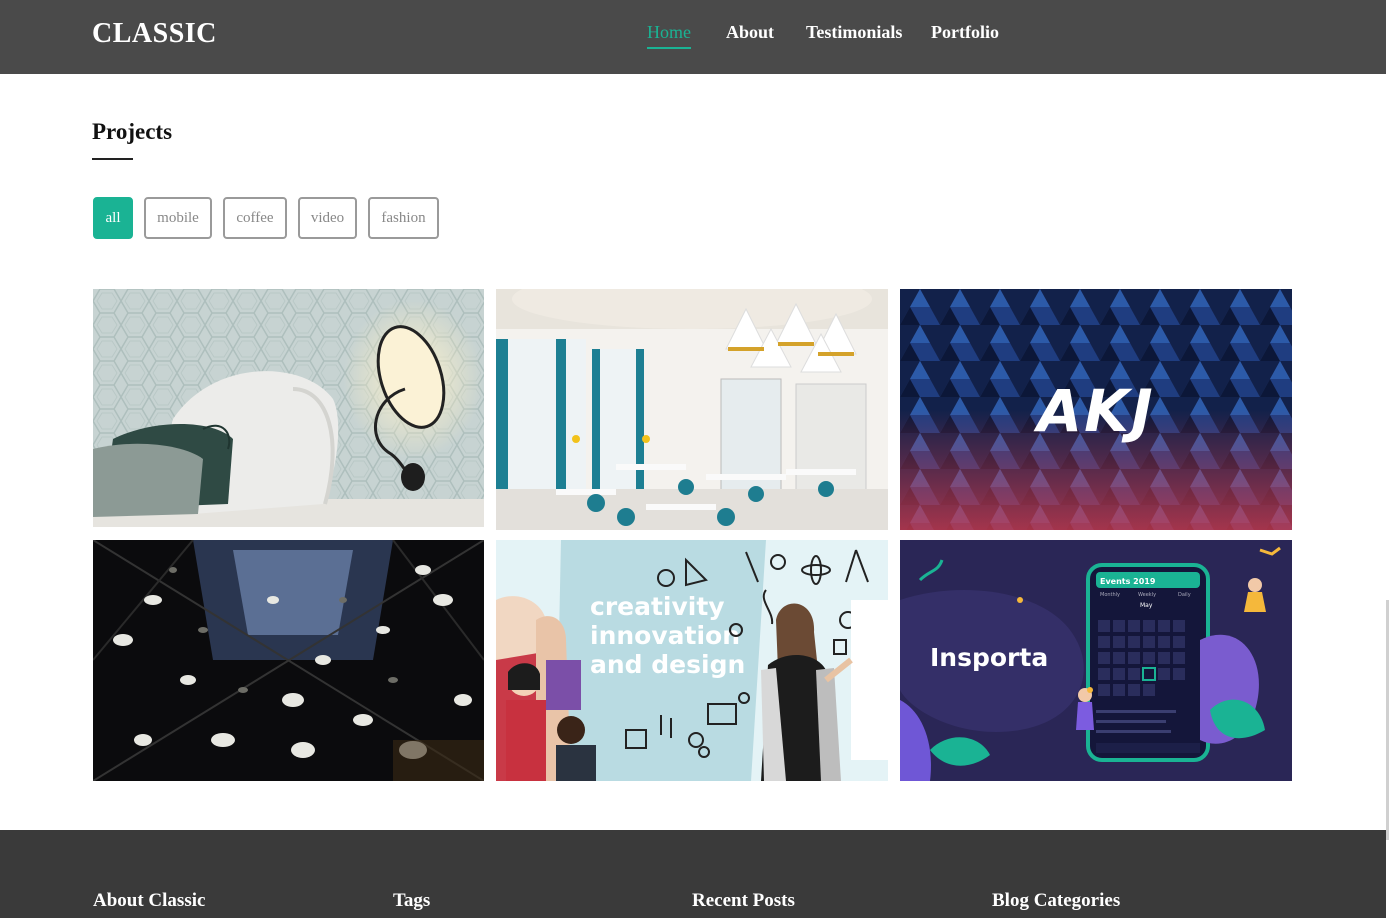 The width and height of the screenshot is (1389, 918). Describe the element at coordinates (1128, 581) in the screenshot. I see `phone-title: Events 2019` at that location.